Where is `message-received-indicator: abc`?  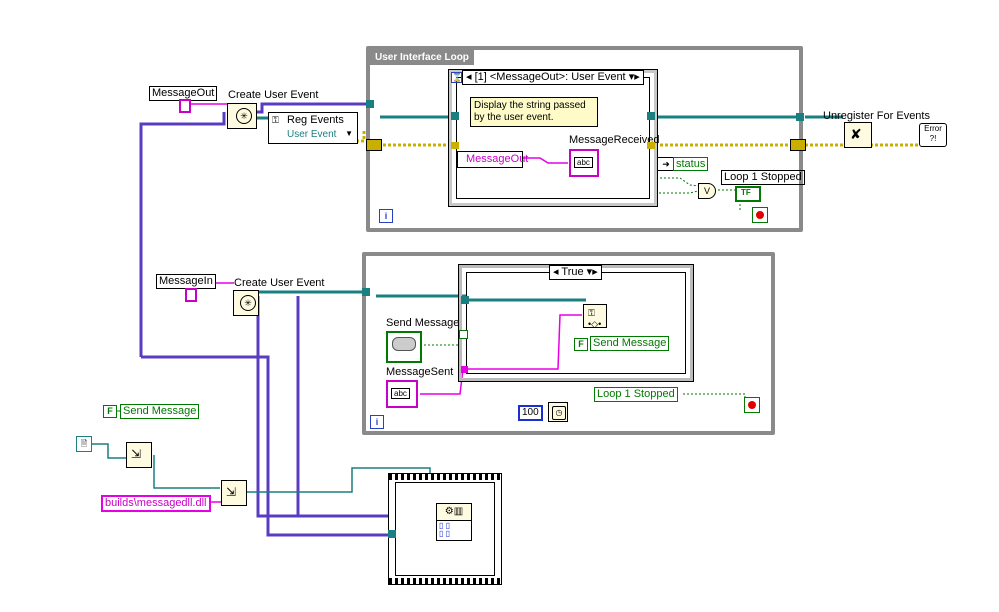
message-received-indicator: abc is located at coordinates (584, 163).